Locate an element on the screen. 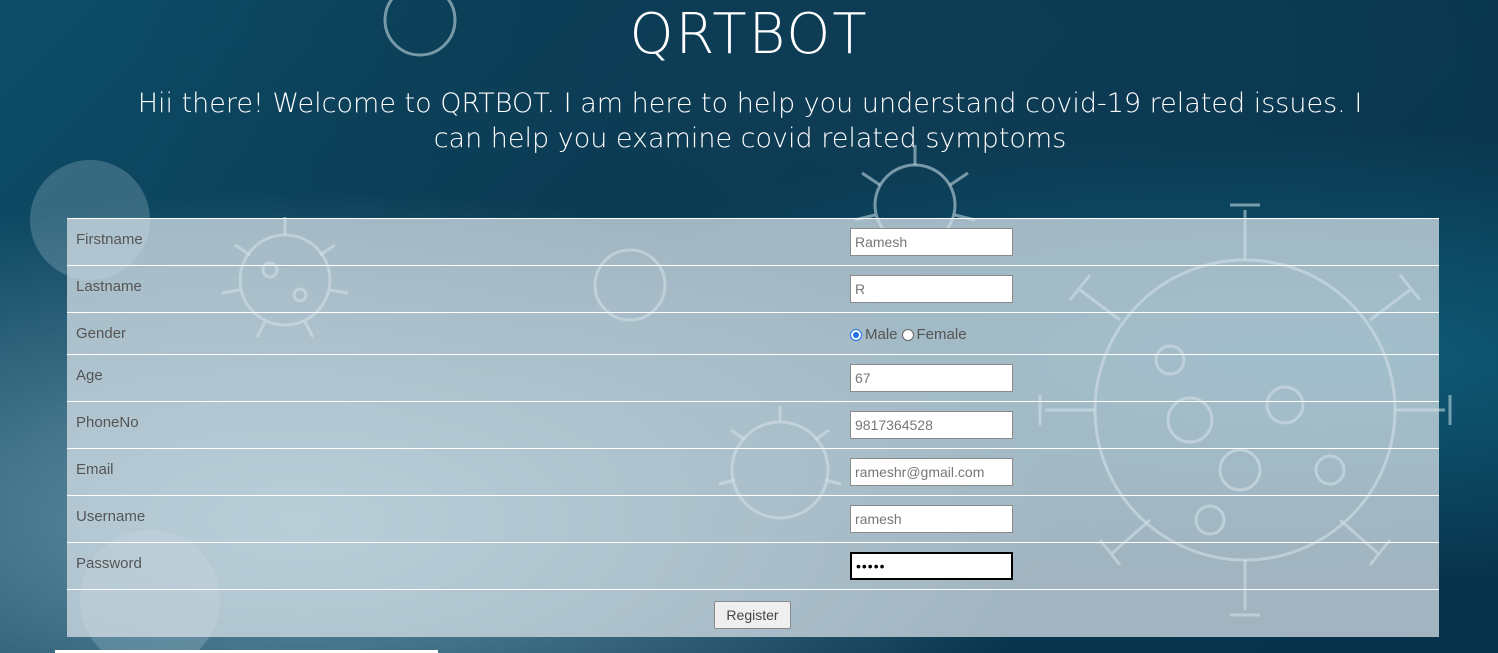  app-title: QRTBOT is located at coordinates (749, 34).